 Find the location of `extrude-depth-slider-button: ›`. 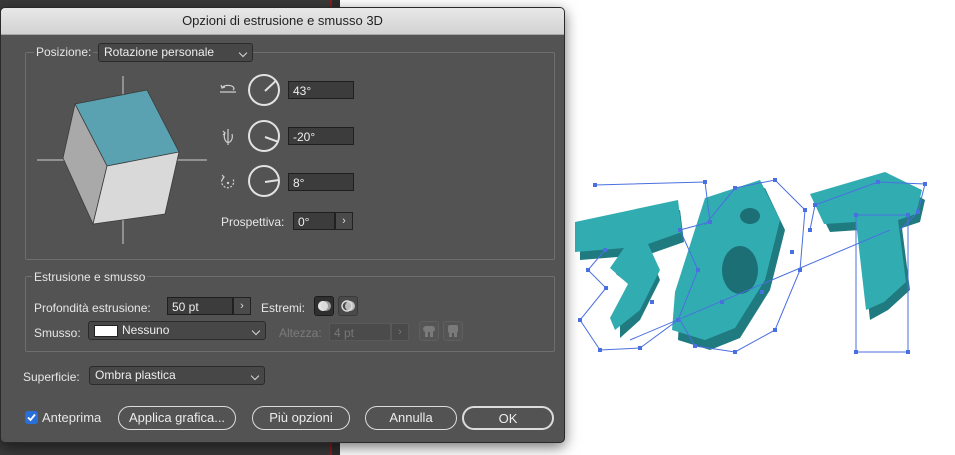

extrude-depth-slider-button: › is located at coordinates (242, 306).